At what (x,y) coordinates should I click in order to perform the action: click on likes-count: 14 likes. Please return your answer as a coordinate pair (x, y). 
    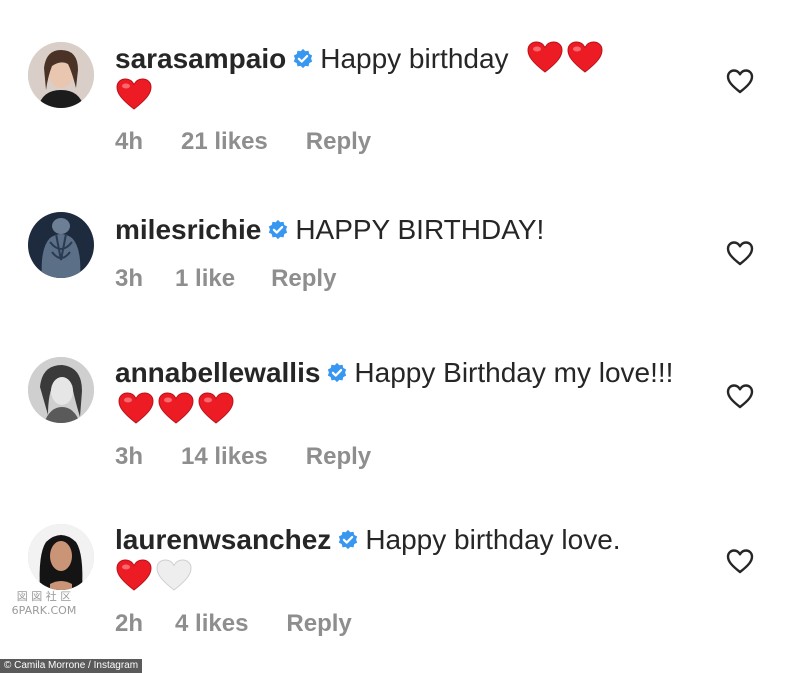
    Looking at the image, I should click on (224, 457).